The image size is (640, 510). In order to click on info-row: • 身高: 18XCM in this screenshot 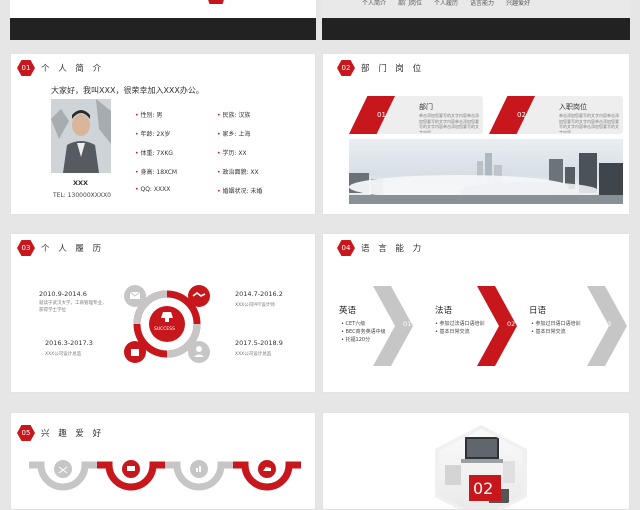, I will do `click(156, 172)`.